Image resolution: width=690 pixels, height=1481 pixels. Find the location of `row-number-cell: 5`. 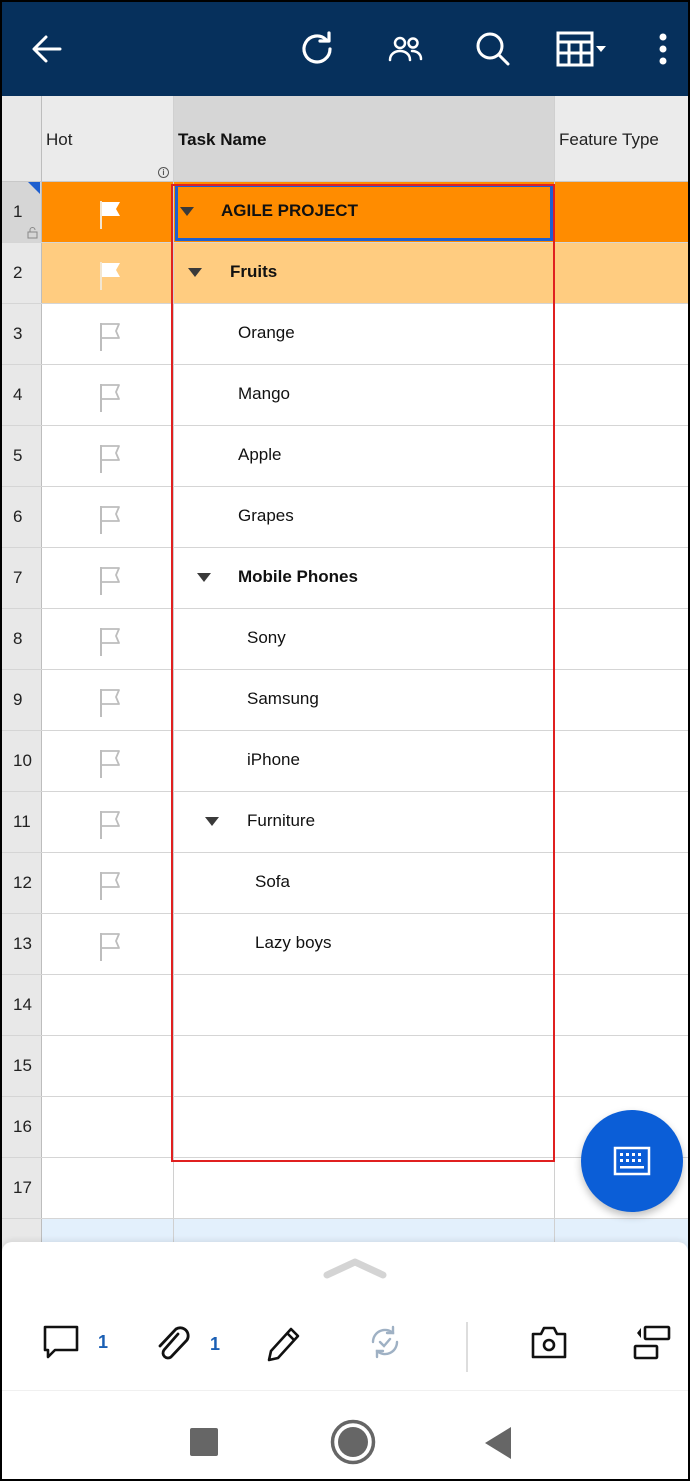

row-number-cell: 5 is located at coordinates (22, 456).